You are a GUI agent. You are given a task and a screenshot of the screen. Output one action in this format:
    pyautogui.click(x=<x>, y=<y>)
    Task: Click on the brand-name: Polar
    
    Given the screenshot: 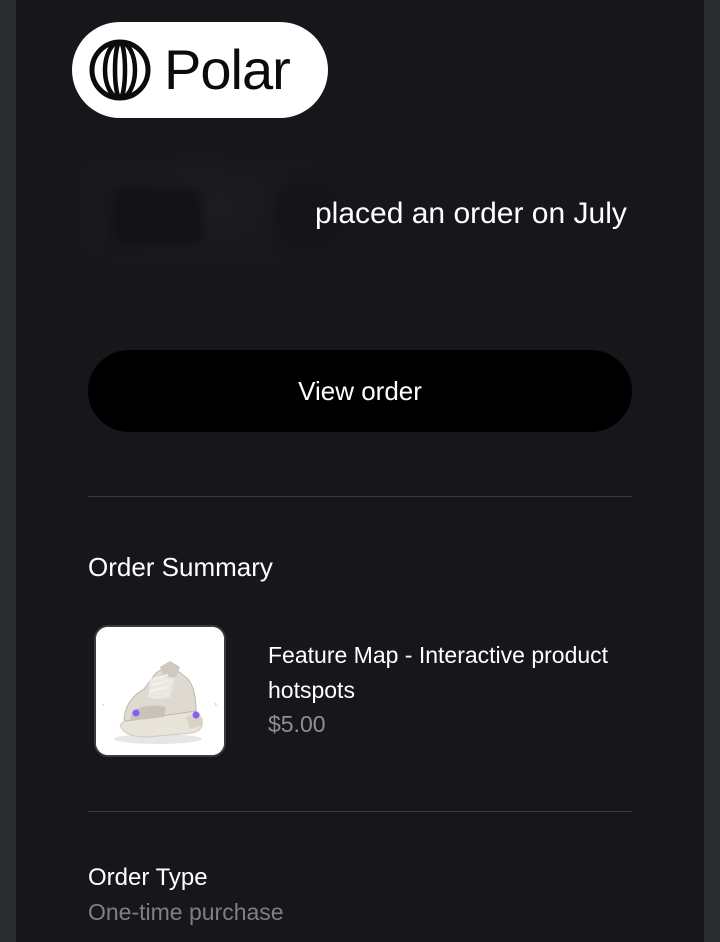 What is the action you would take?
    pyautogui.click(x=227, y=69)
    